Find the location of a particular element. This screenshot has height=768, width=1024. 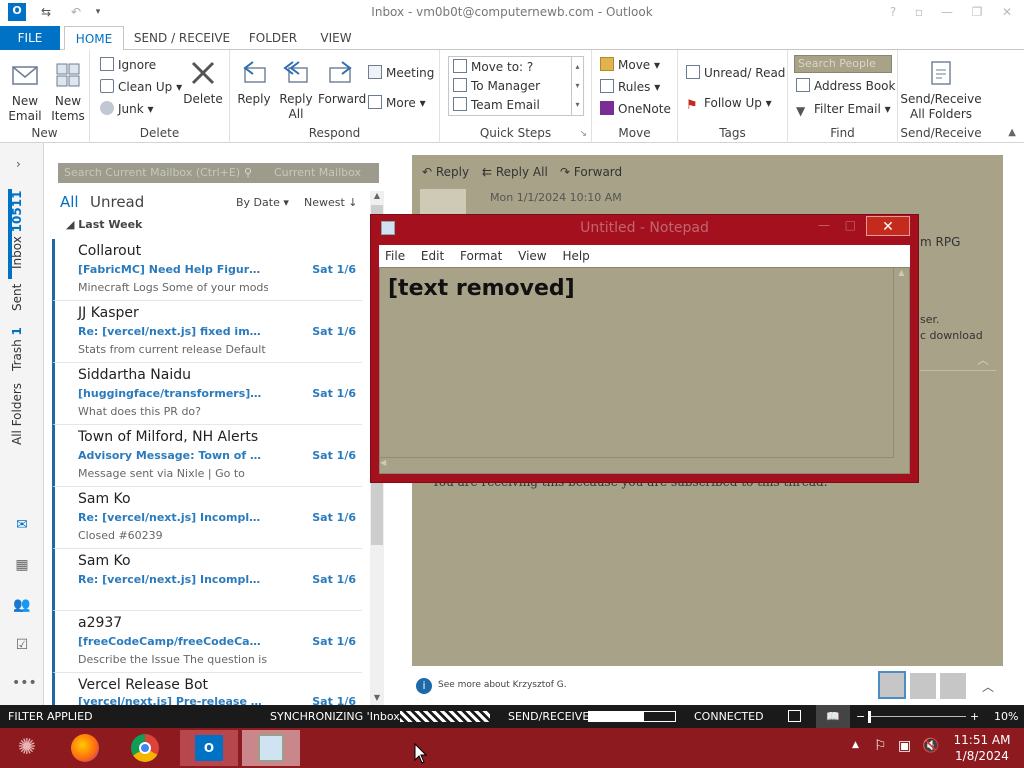

nav-sent: Sent is located at coordinates (17, 297).